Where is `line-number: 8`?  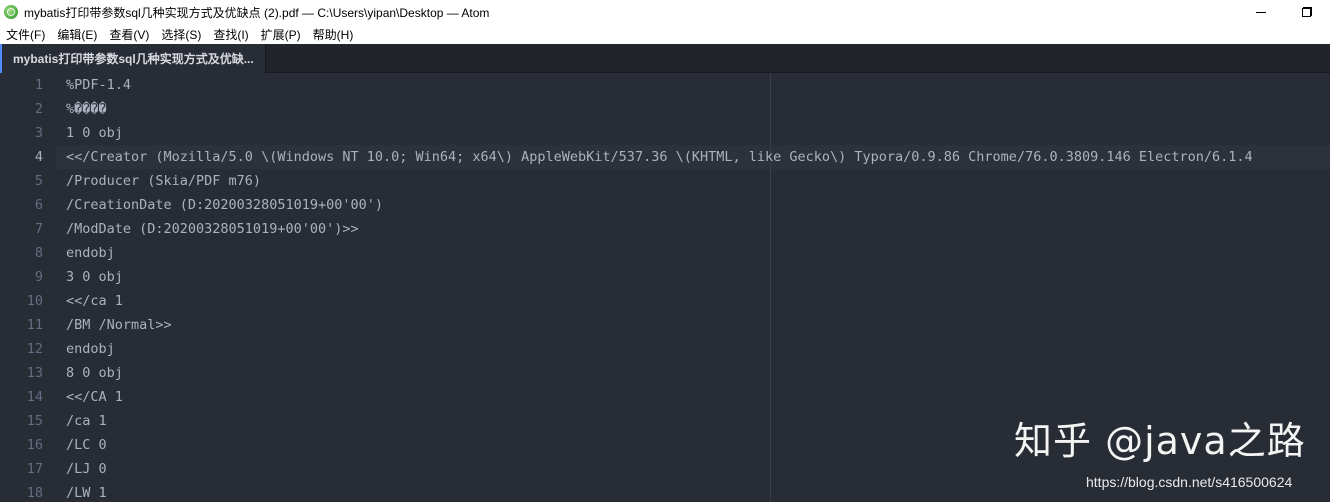
line-number: 8 is located at coordinates (38, 253).